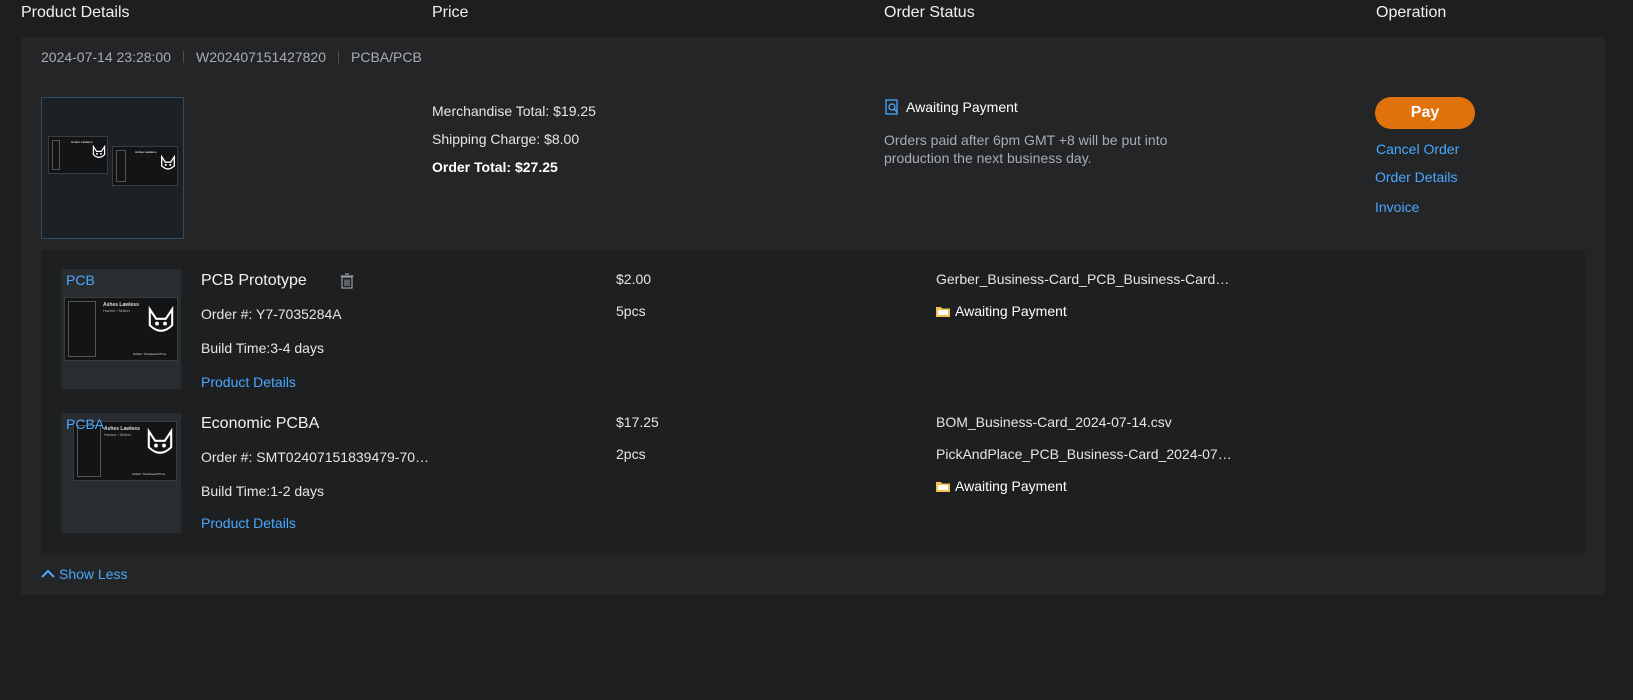 The image size is (1633, 700). I want to click on show-less-toggle: Show Less, so click(84, 574).